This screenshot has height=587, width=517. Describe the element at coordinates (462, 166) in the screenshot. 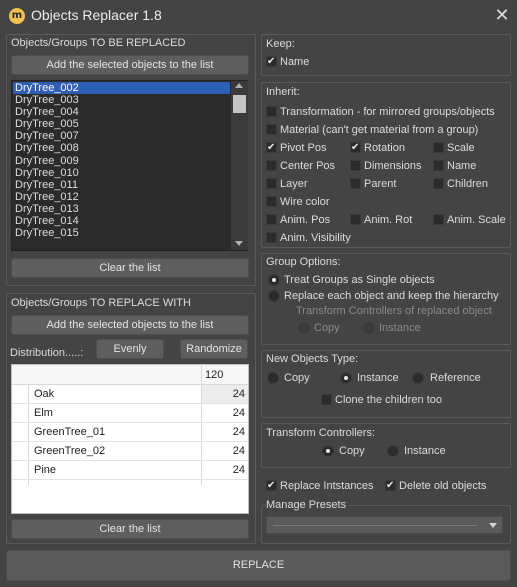

I see `inherit-name-label: Name` at that location.